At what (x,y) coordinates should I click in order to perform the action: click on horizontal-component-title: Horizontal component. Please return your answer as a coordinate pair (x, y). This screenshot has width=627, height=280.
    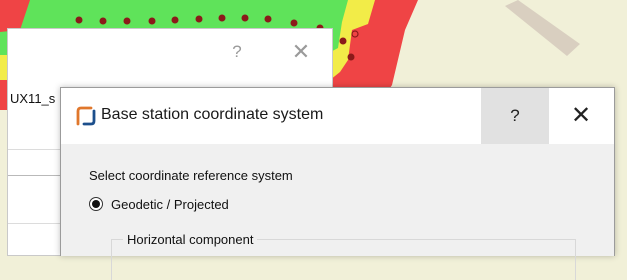
    Looking at the image, I should click on (190, 239).